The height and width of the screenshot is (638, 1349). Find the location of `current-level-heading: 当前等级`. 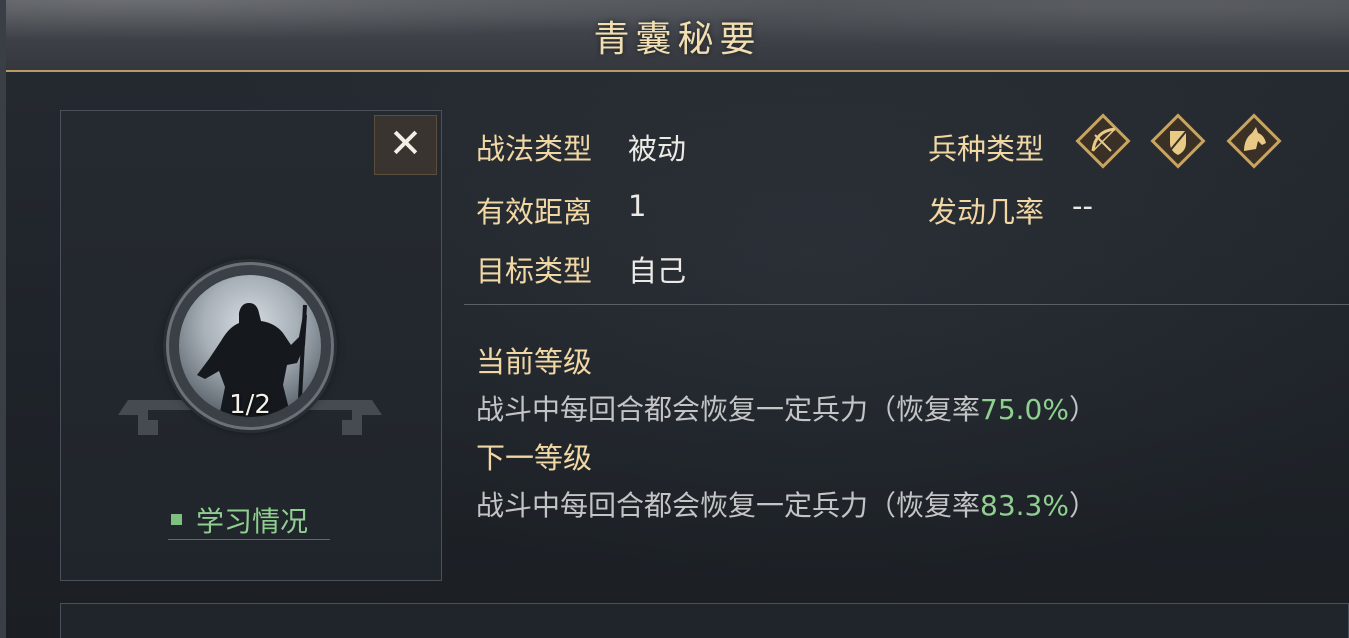

current-level-heading: 当前等级 is located at coordinates (534, 362).